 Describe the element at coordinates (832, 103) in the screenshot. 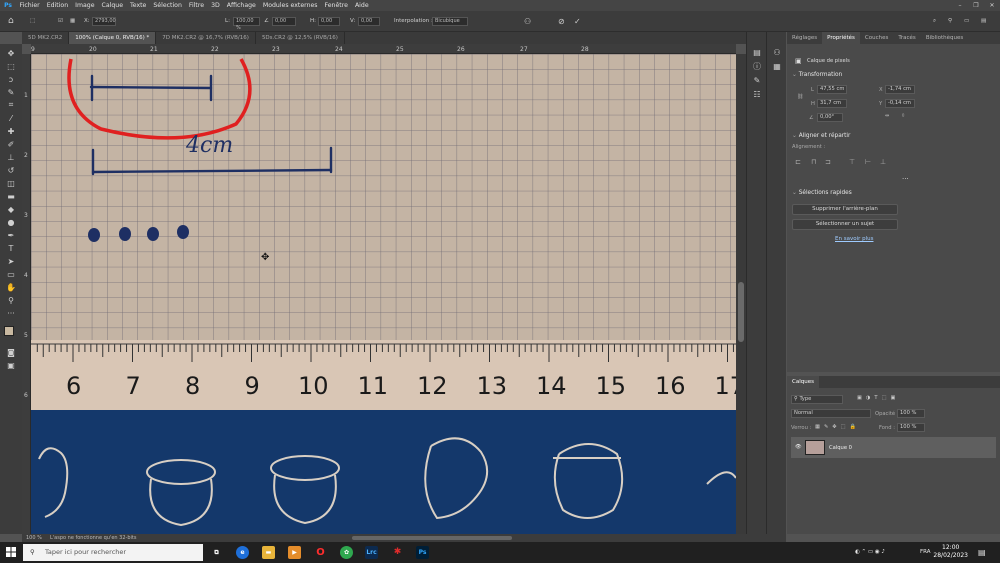

I see `height-field: 31,7 cm` at that location.